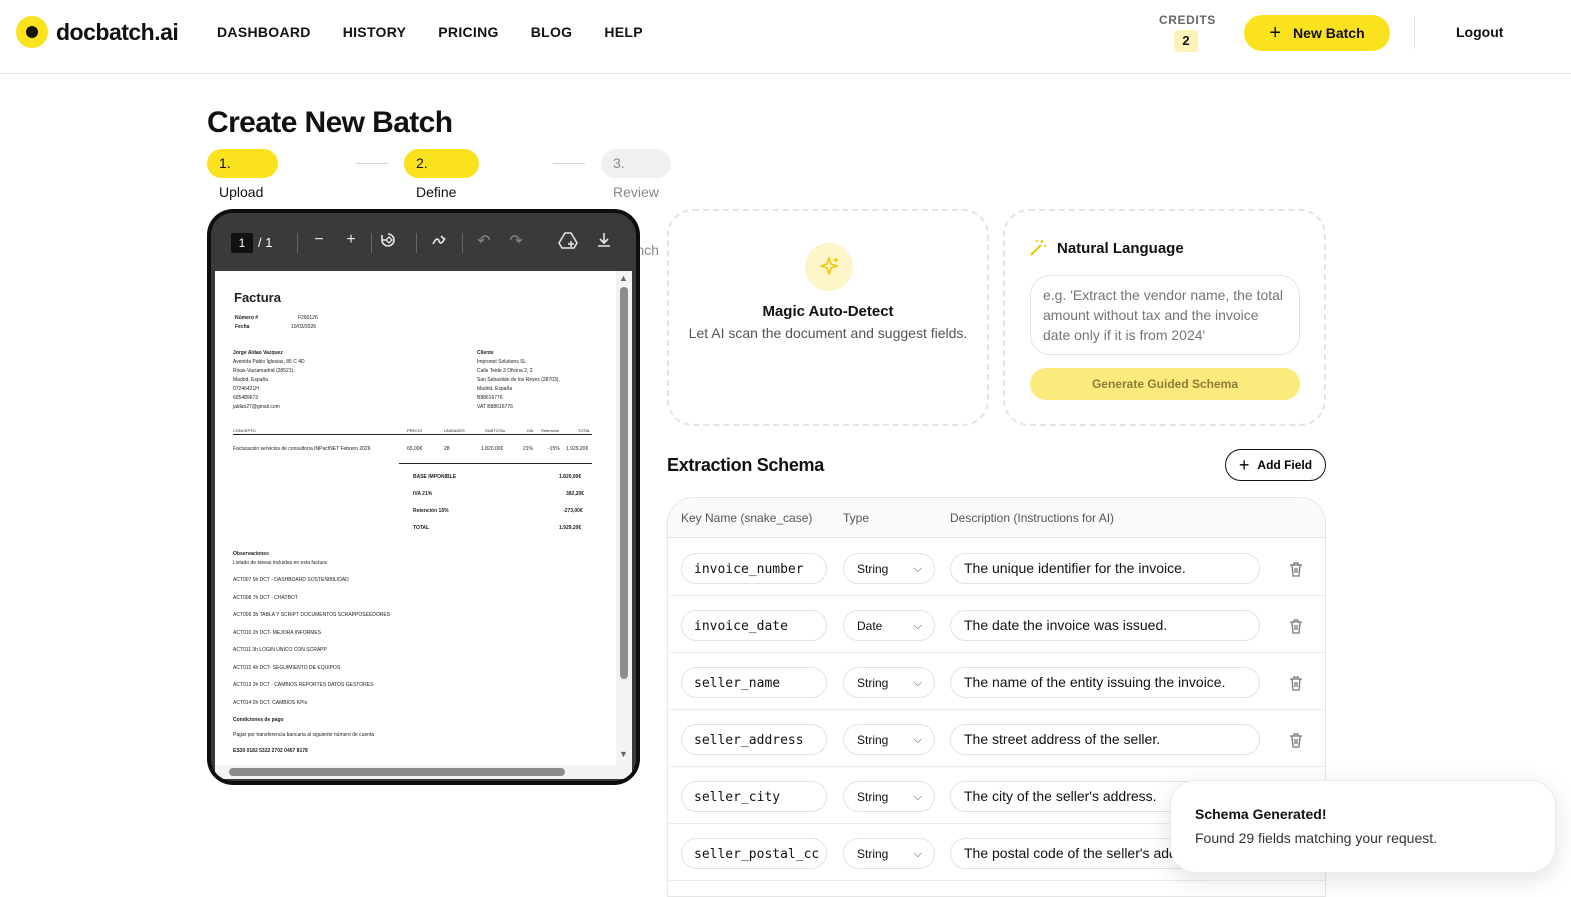  What do you see at coordinates (747, 518) in the screenshot?
I see `col-key-name: Key Name (snake_case)` at bounding box center [747, 518].